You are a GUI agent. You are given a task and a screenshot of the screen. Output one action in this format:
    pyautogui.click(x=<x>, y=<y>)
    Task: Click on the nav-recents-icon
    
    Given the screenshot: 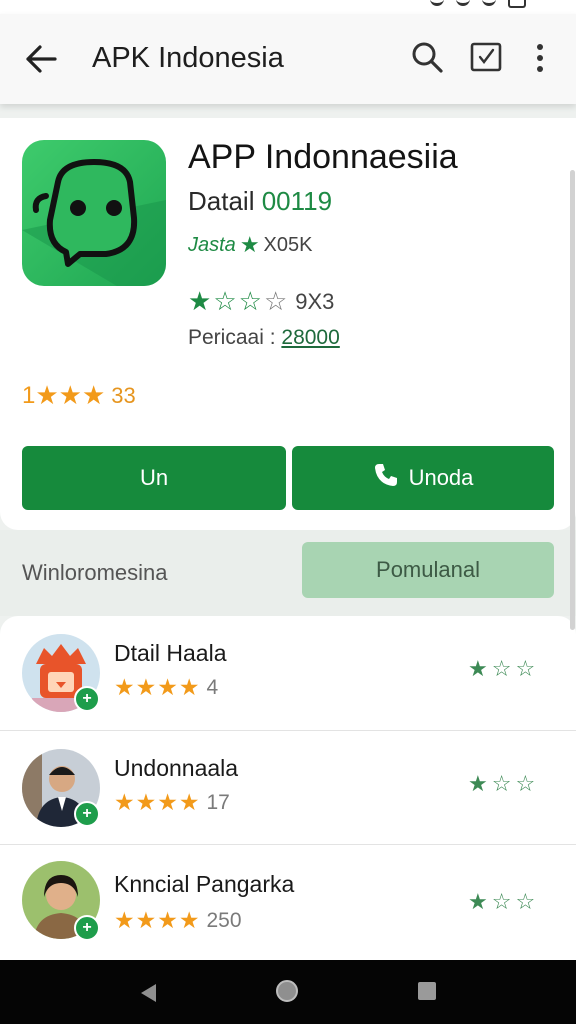 What is the action you would take?
    pyautogui.click(x=427, y=991)
    